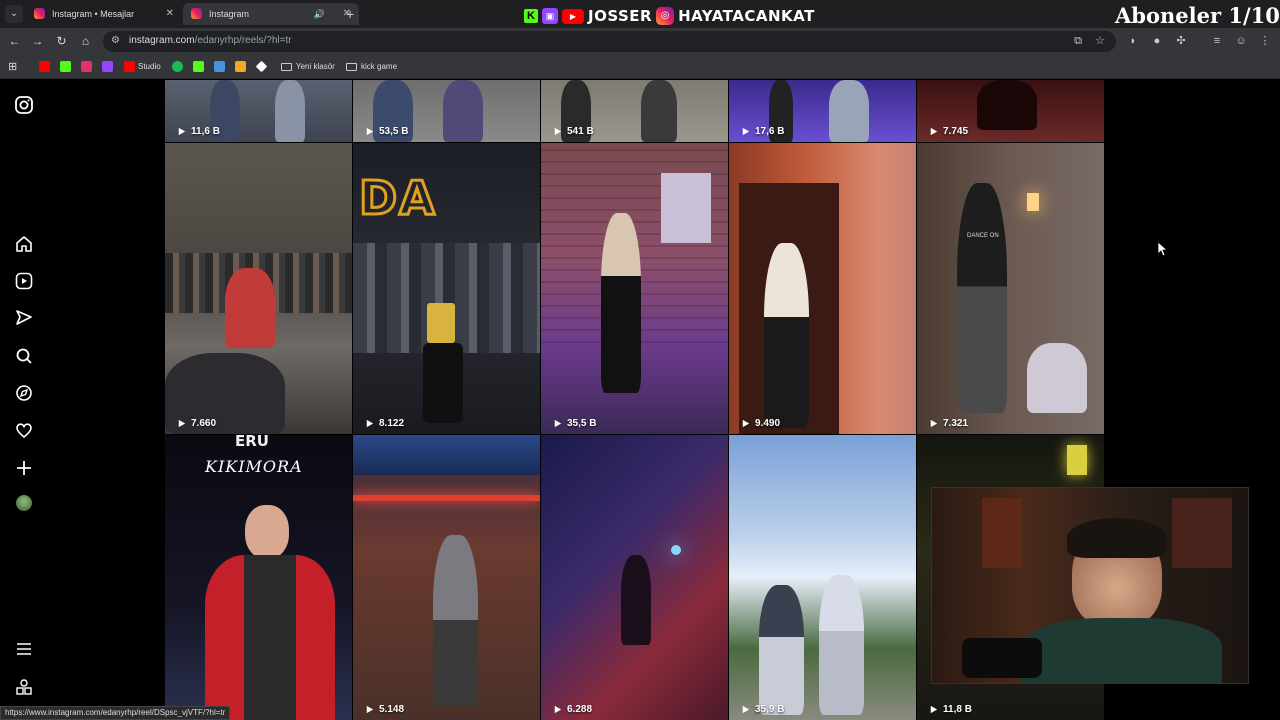  I want to click on reel-tile: 7.745, so click(1010, 111).